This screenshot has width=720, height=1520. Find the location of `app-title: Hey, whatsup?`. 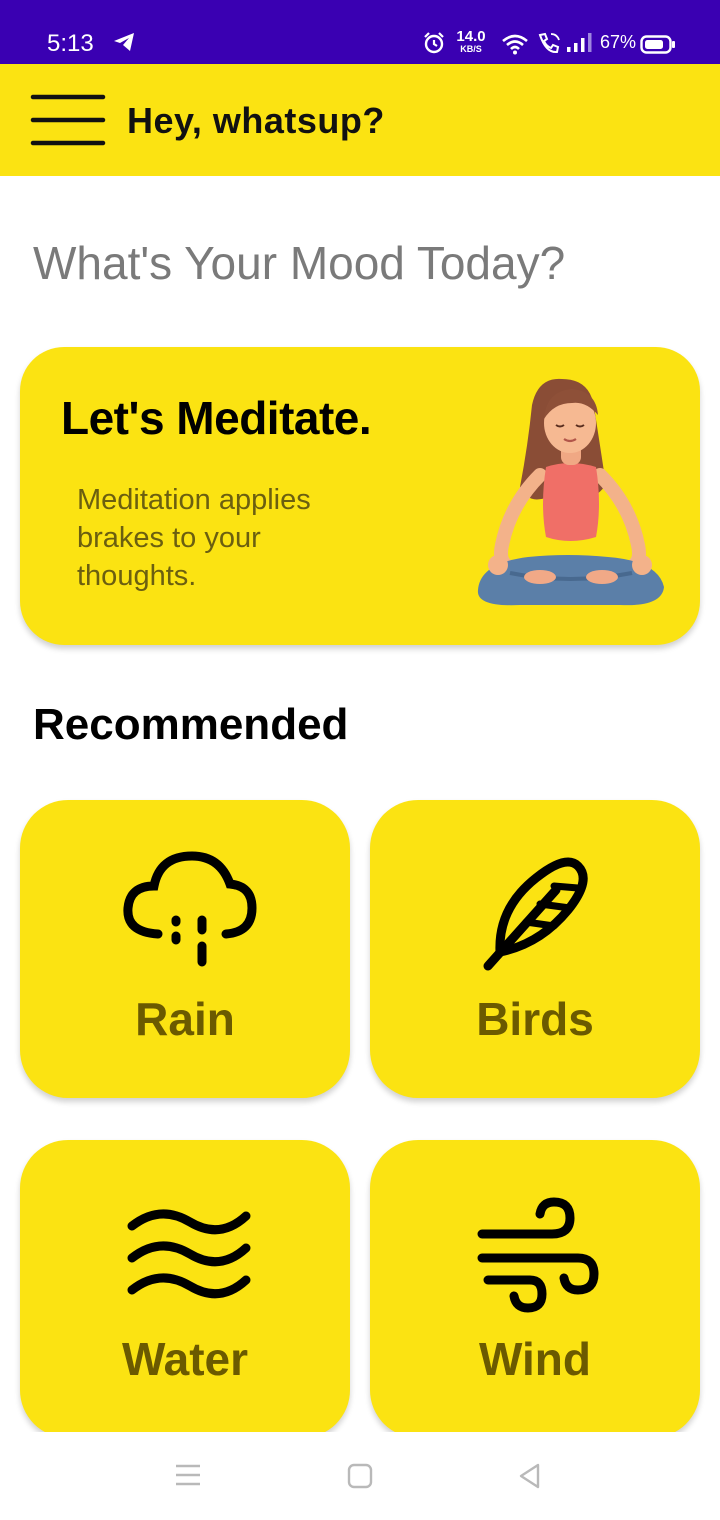

app-title: Hey, whatsup? is located at coordinates (256, 120).